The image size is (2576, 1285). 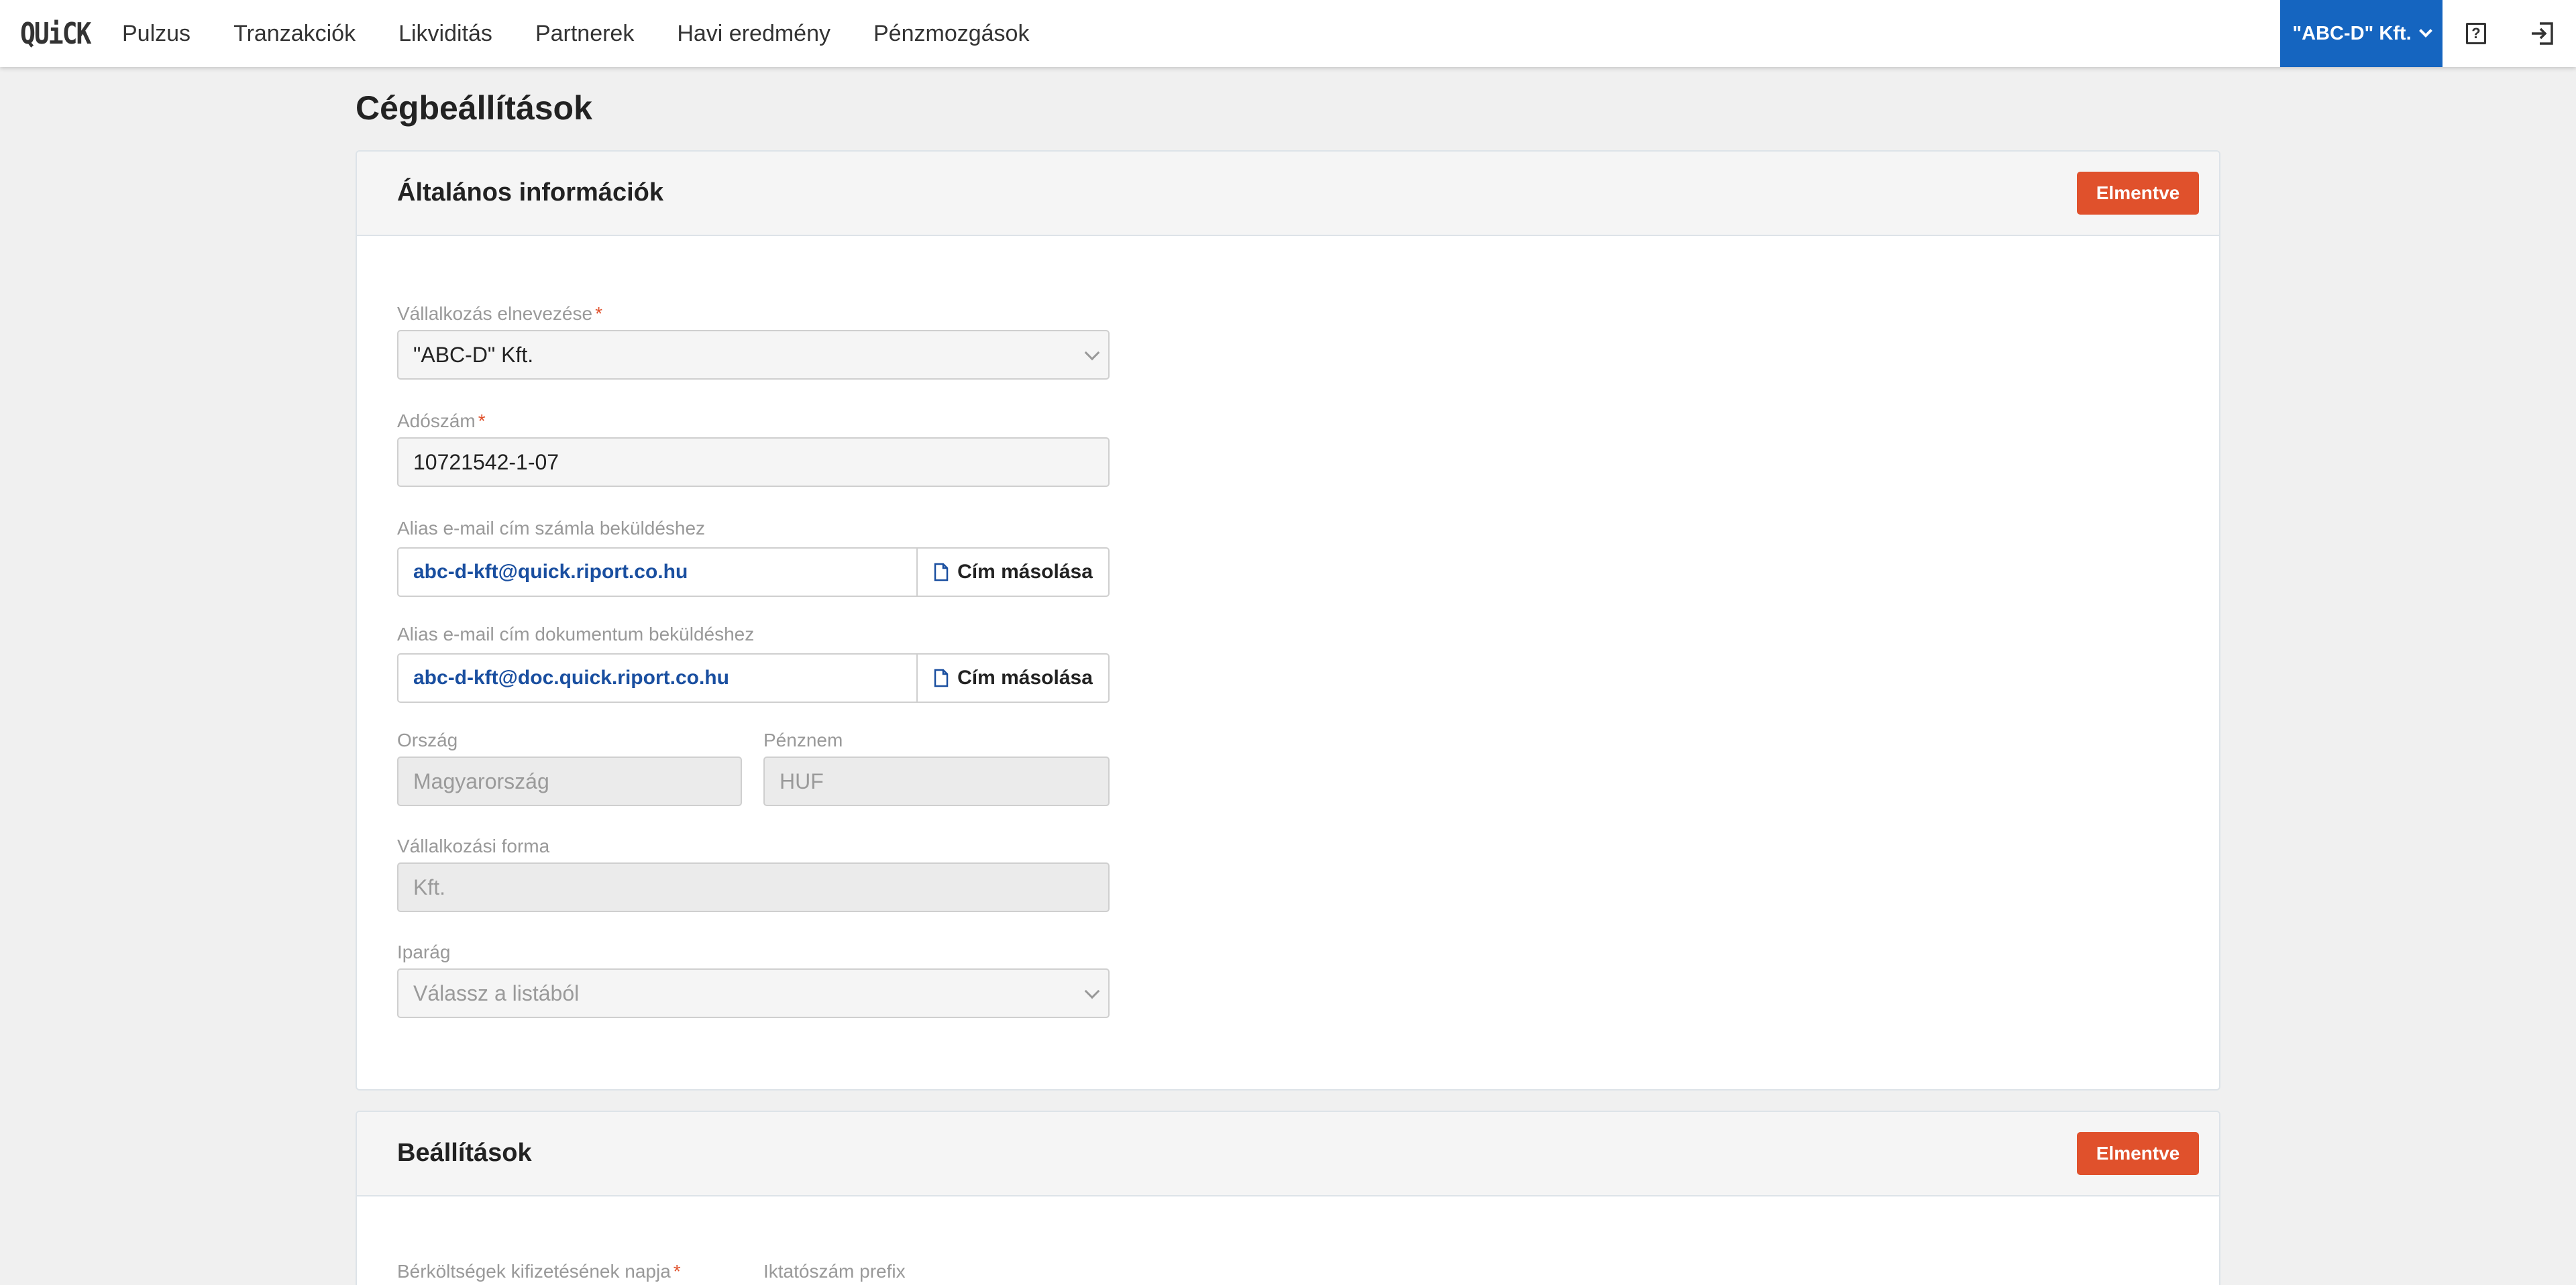 I want to click on page-title: Cégbeállítások, so click(x=474, y=108).